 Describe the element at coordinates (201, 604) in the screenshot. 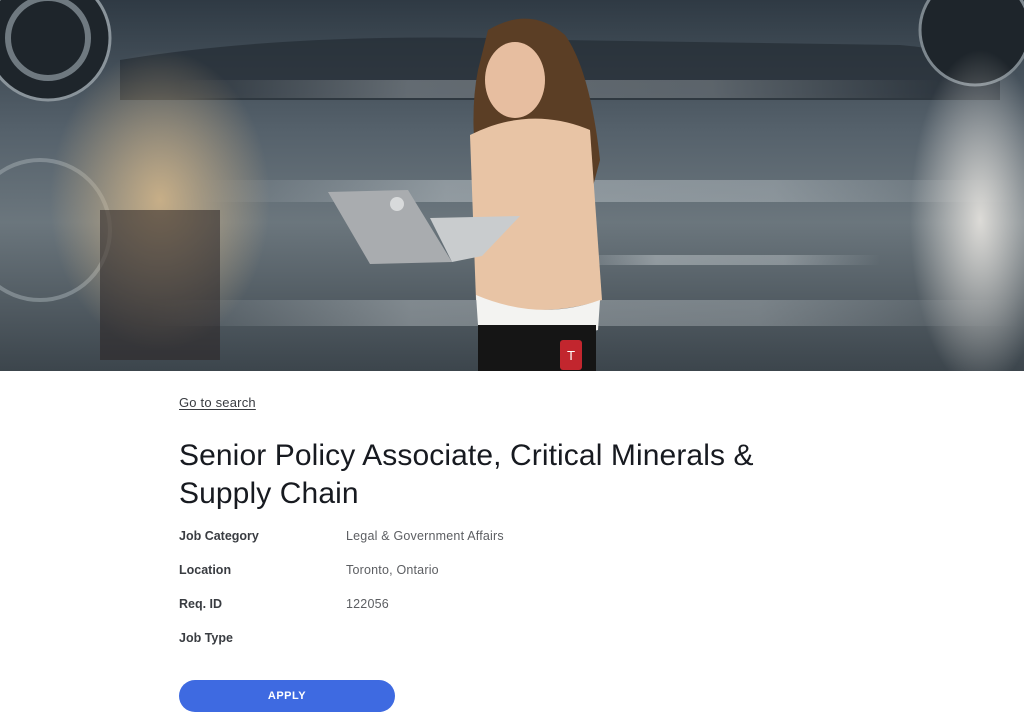

I see `detail-label: Req. ID` at that location.